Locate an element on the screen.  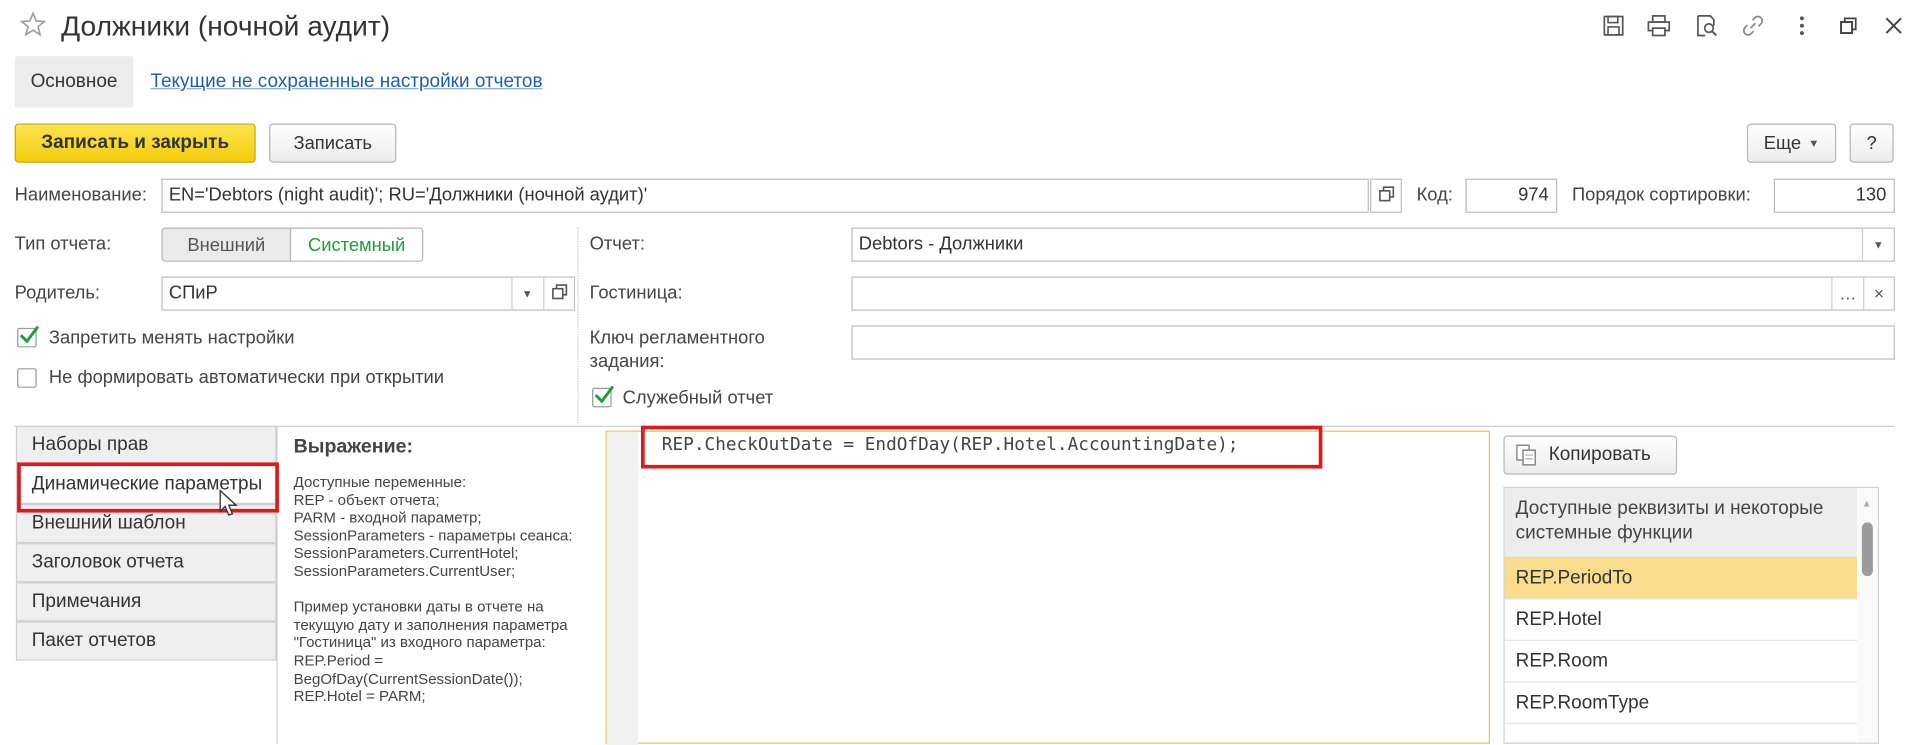
chevron-down-icon: ▼ is located at coordinates (1814, 143).